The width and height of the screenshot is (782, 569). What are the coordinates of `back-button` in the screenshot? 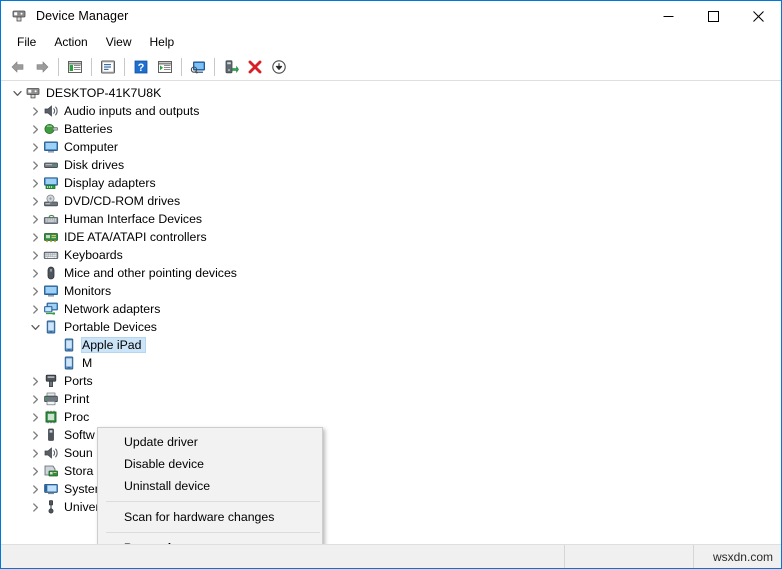 It's located at (18, 67).